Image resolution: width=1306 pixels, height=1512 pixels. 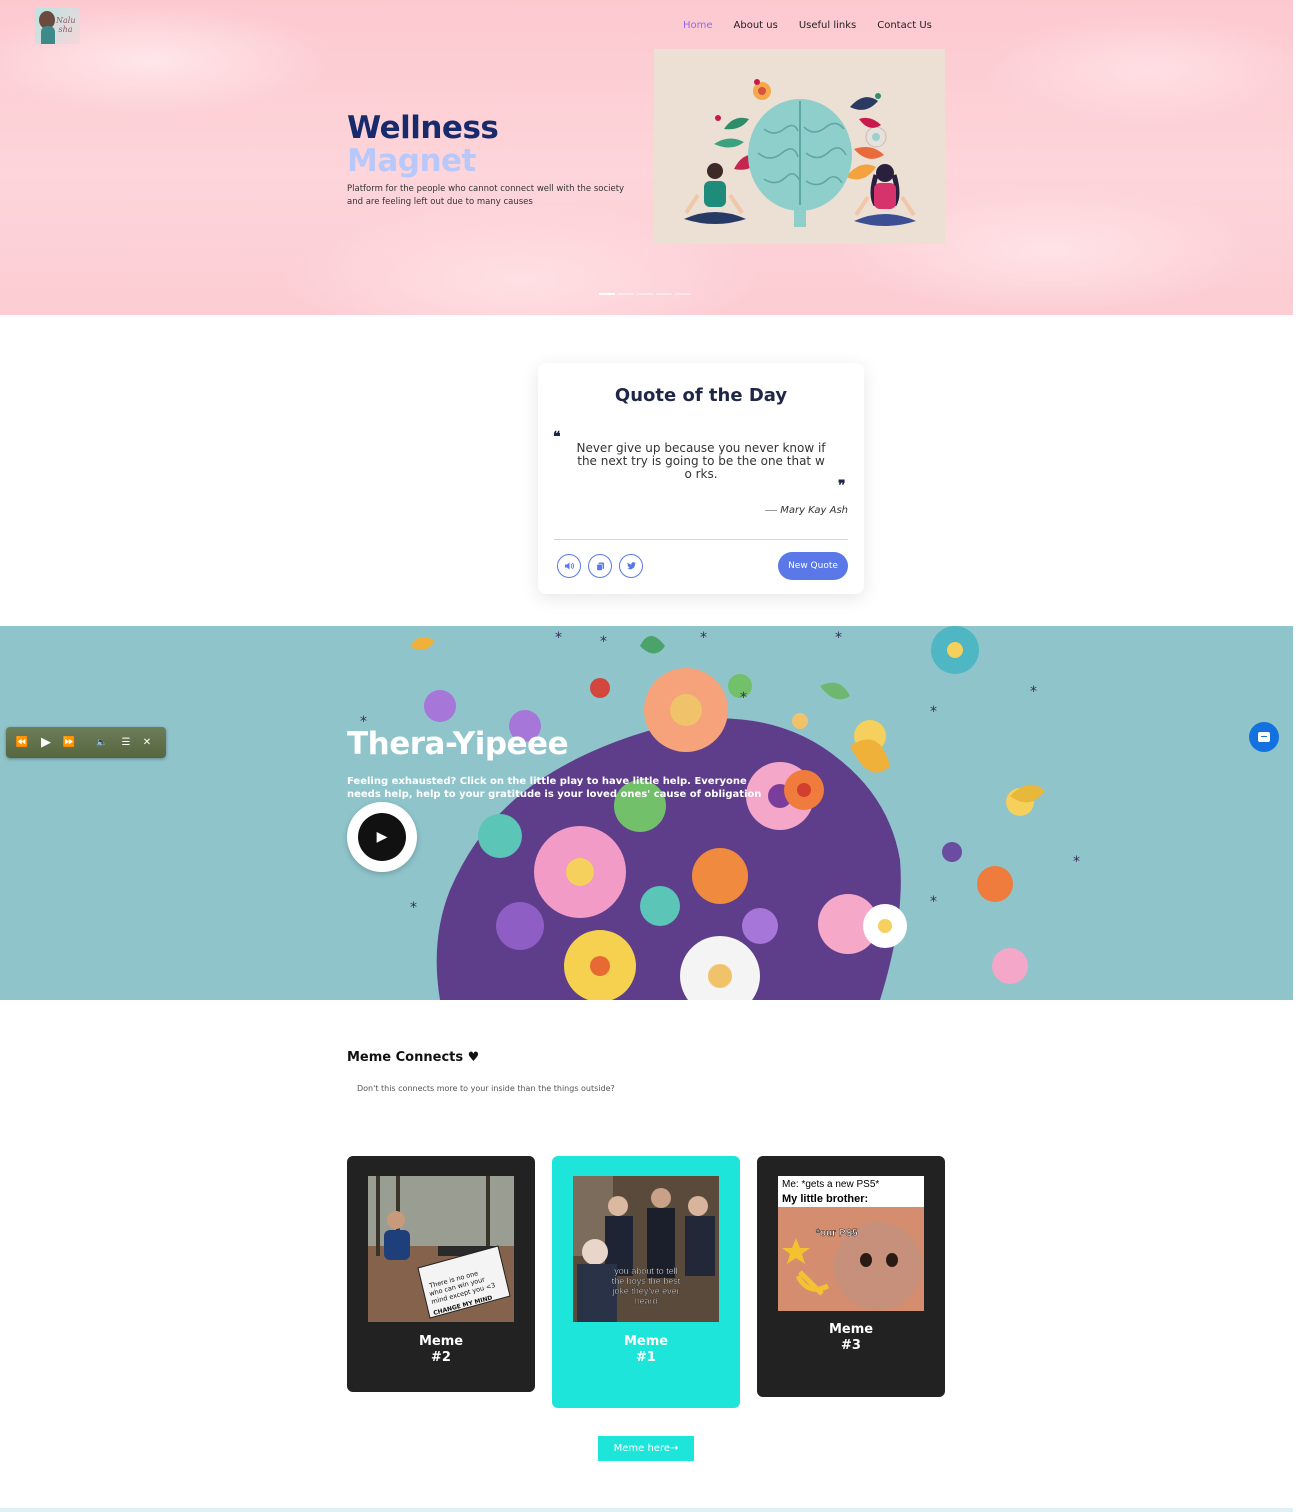 What do you see at coordinates (126, 742) in the screenshot?
I see `playlist-icon: ☰` at bounding box center [126, 742].